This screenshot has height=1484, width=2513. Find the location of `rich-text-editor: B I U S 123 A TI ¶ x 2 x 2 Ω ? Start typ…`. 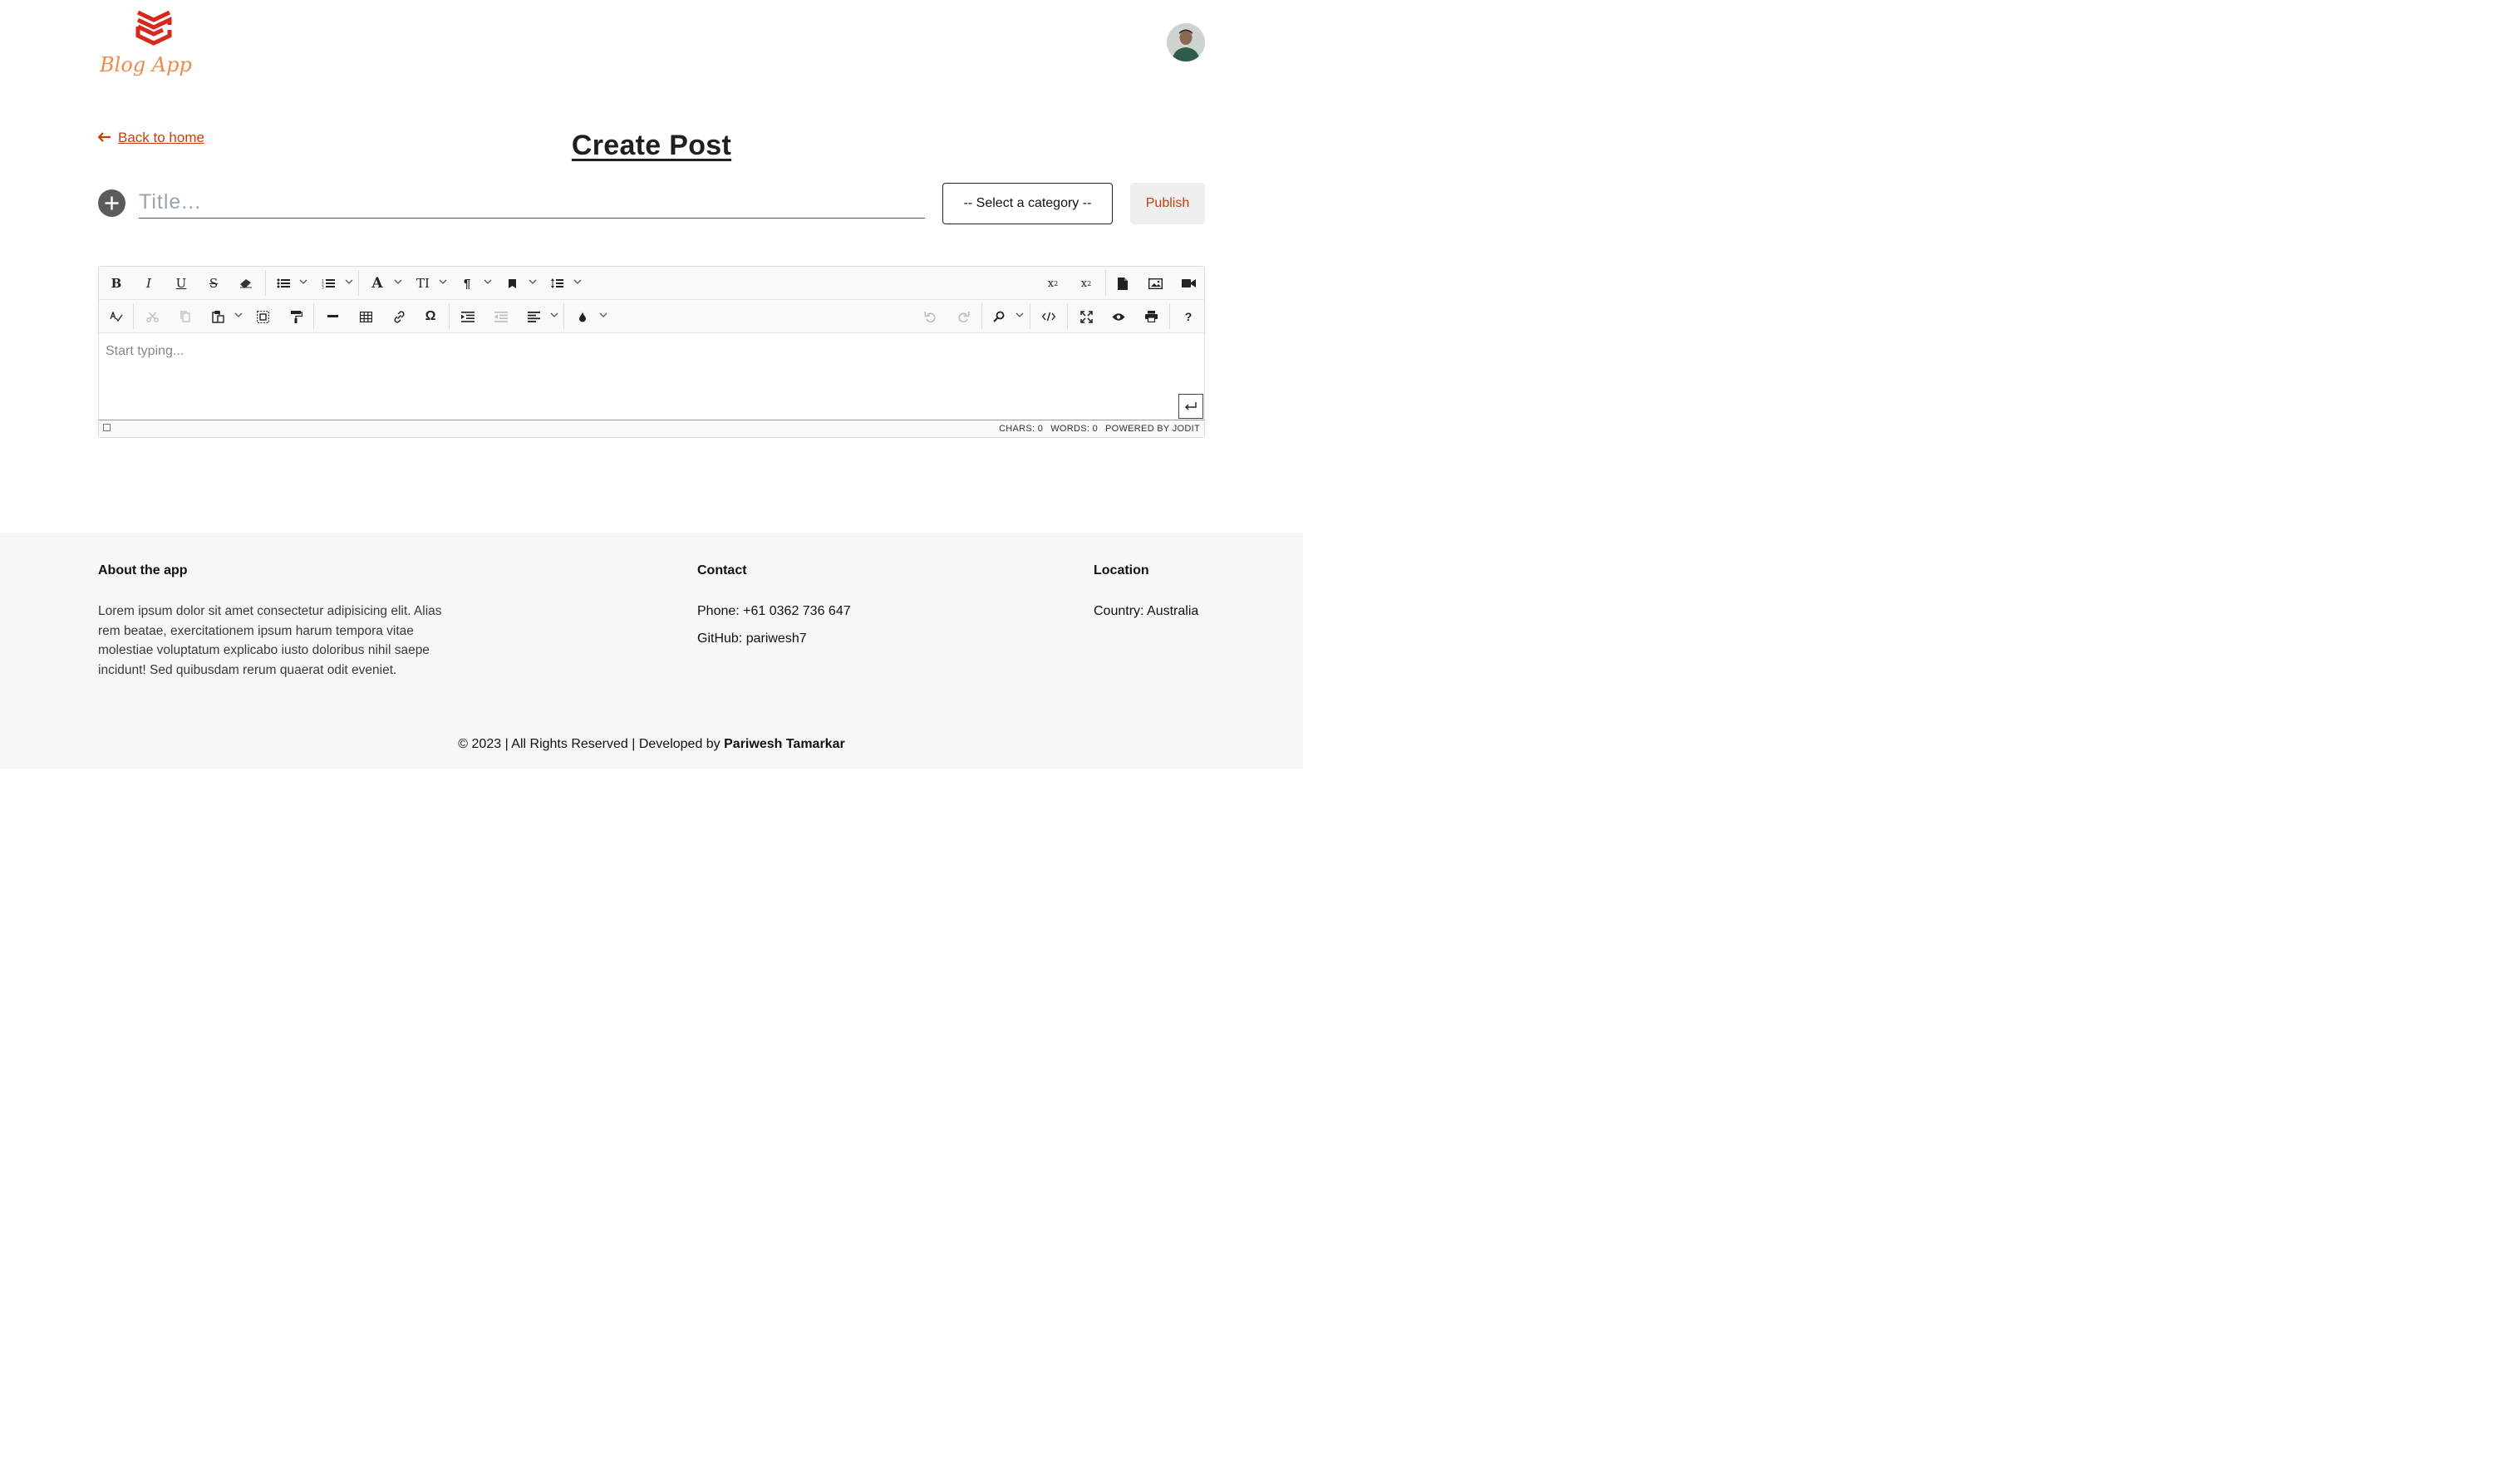

rich-text-editor: B I U S 123 A TI ¶ x 2 x 2 Ω ? Start typ… is located at coordinates (651, 352).